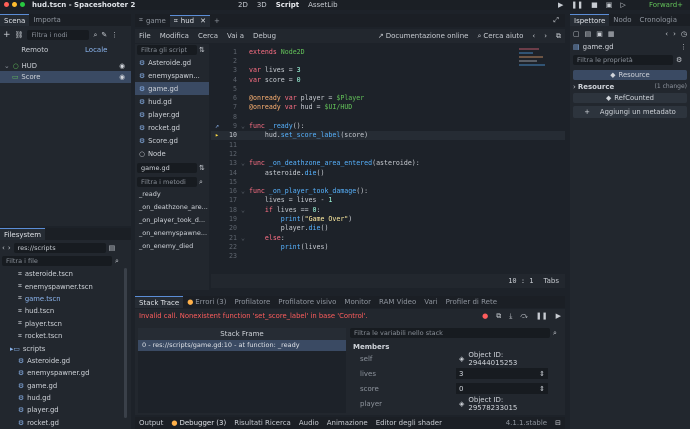 This screenshot has width=690, height=429. Describe the element at coordinates (172, 127) in the screenshot. I see `script-list-item: ⚙ rocket.gd` at that location.